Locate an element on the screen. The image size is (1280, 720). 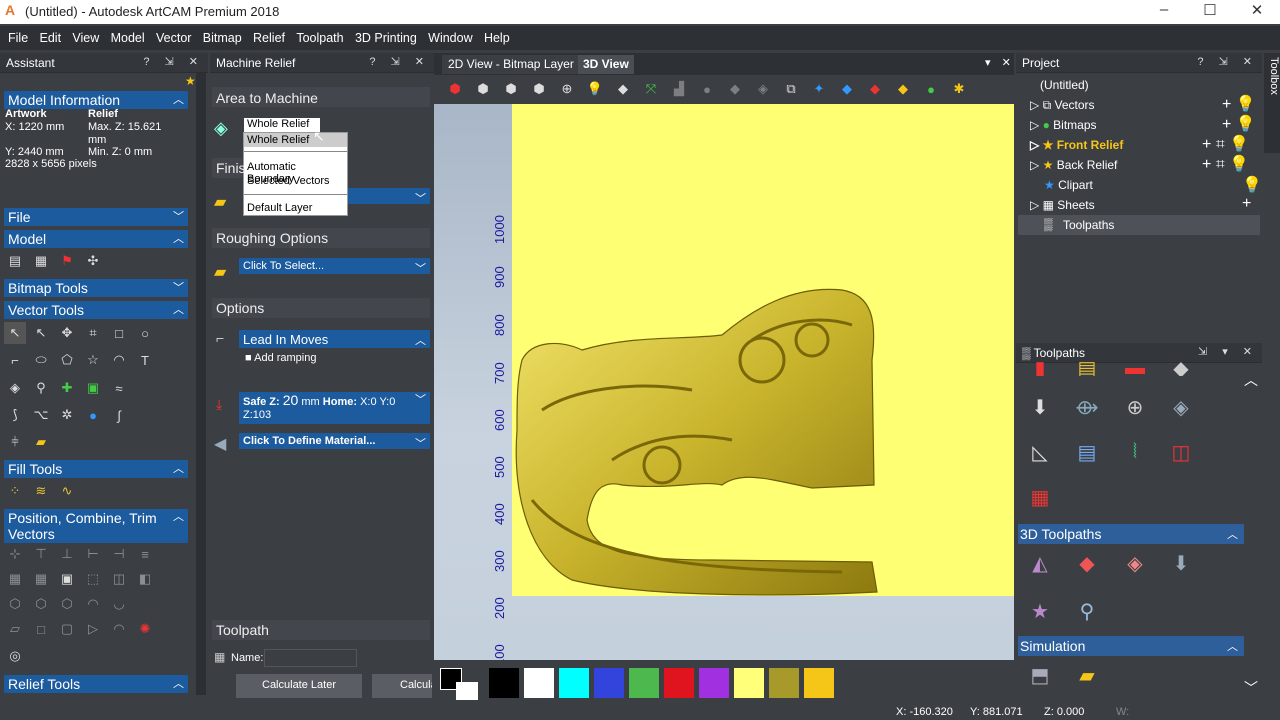
area-dropdown: Whole Relief ▾ is located at coordinates (282, 130).